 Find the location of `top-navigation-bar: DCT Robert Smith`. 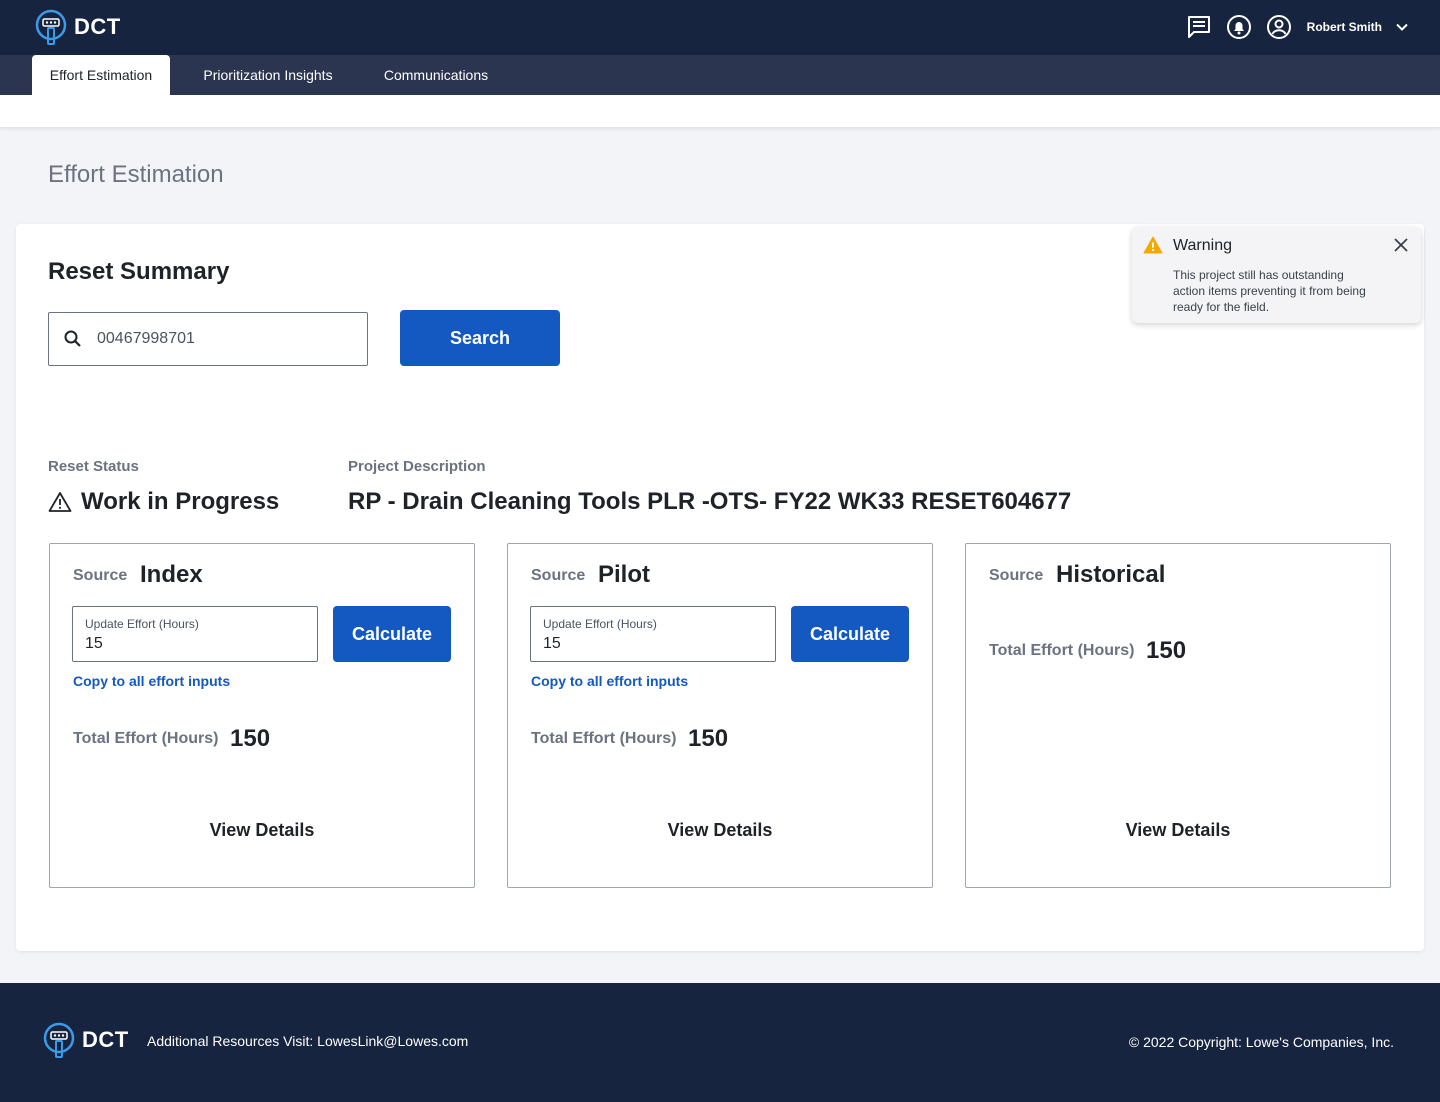

top-navigation-bar: DCT Robert Smith is located at coordinates (720, 27).